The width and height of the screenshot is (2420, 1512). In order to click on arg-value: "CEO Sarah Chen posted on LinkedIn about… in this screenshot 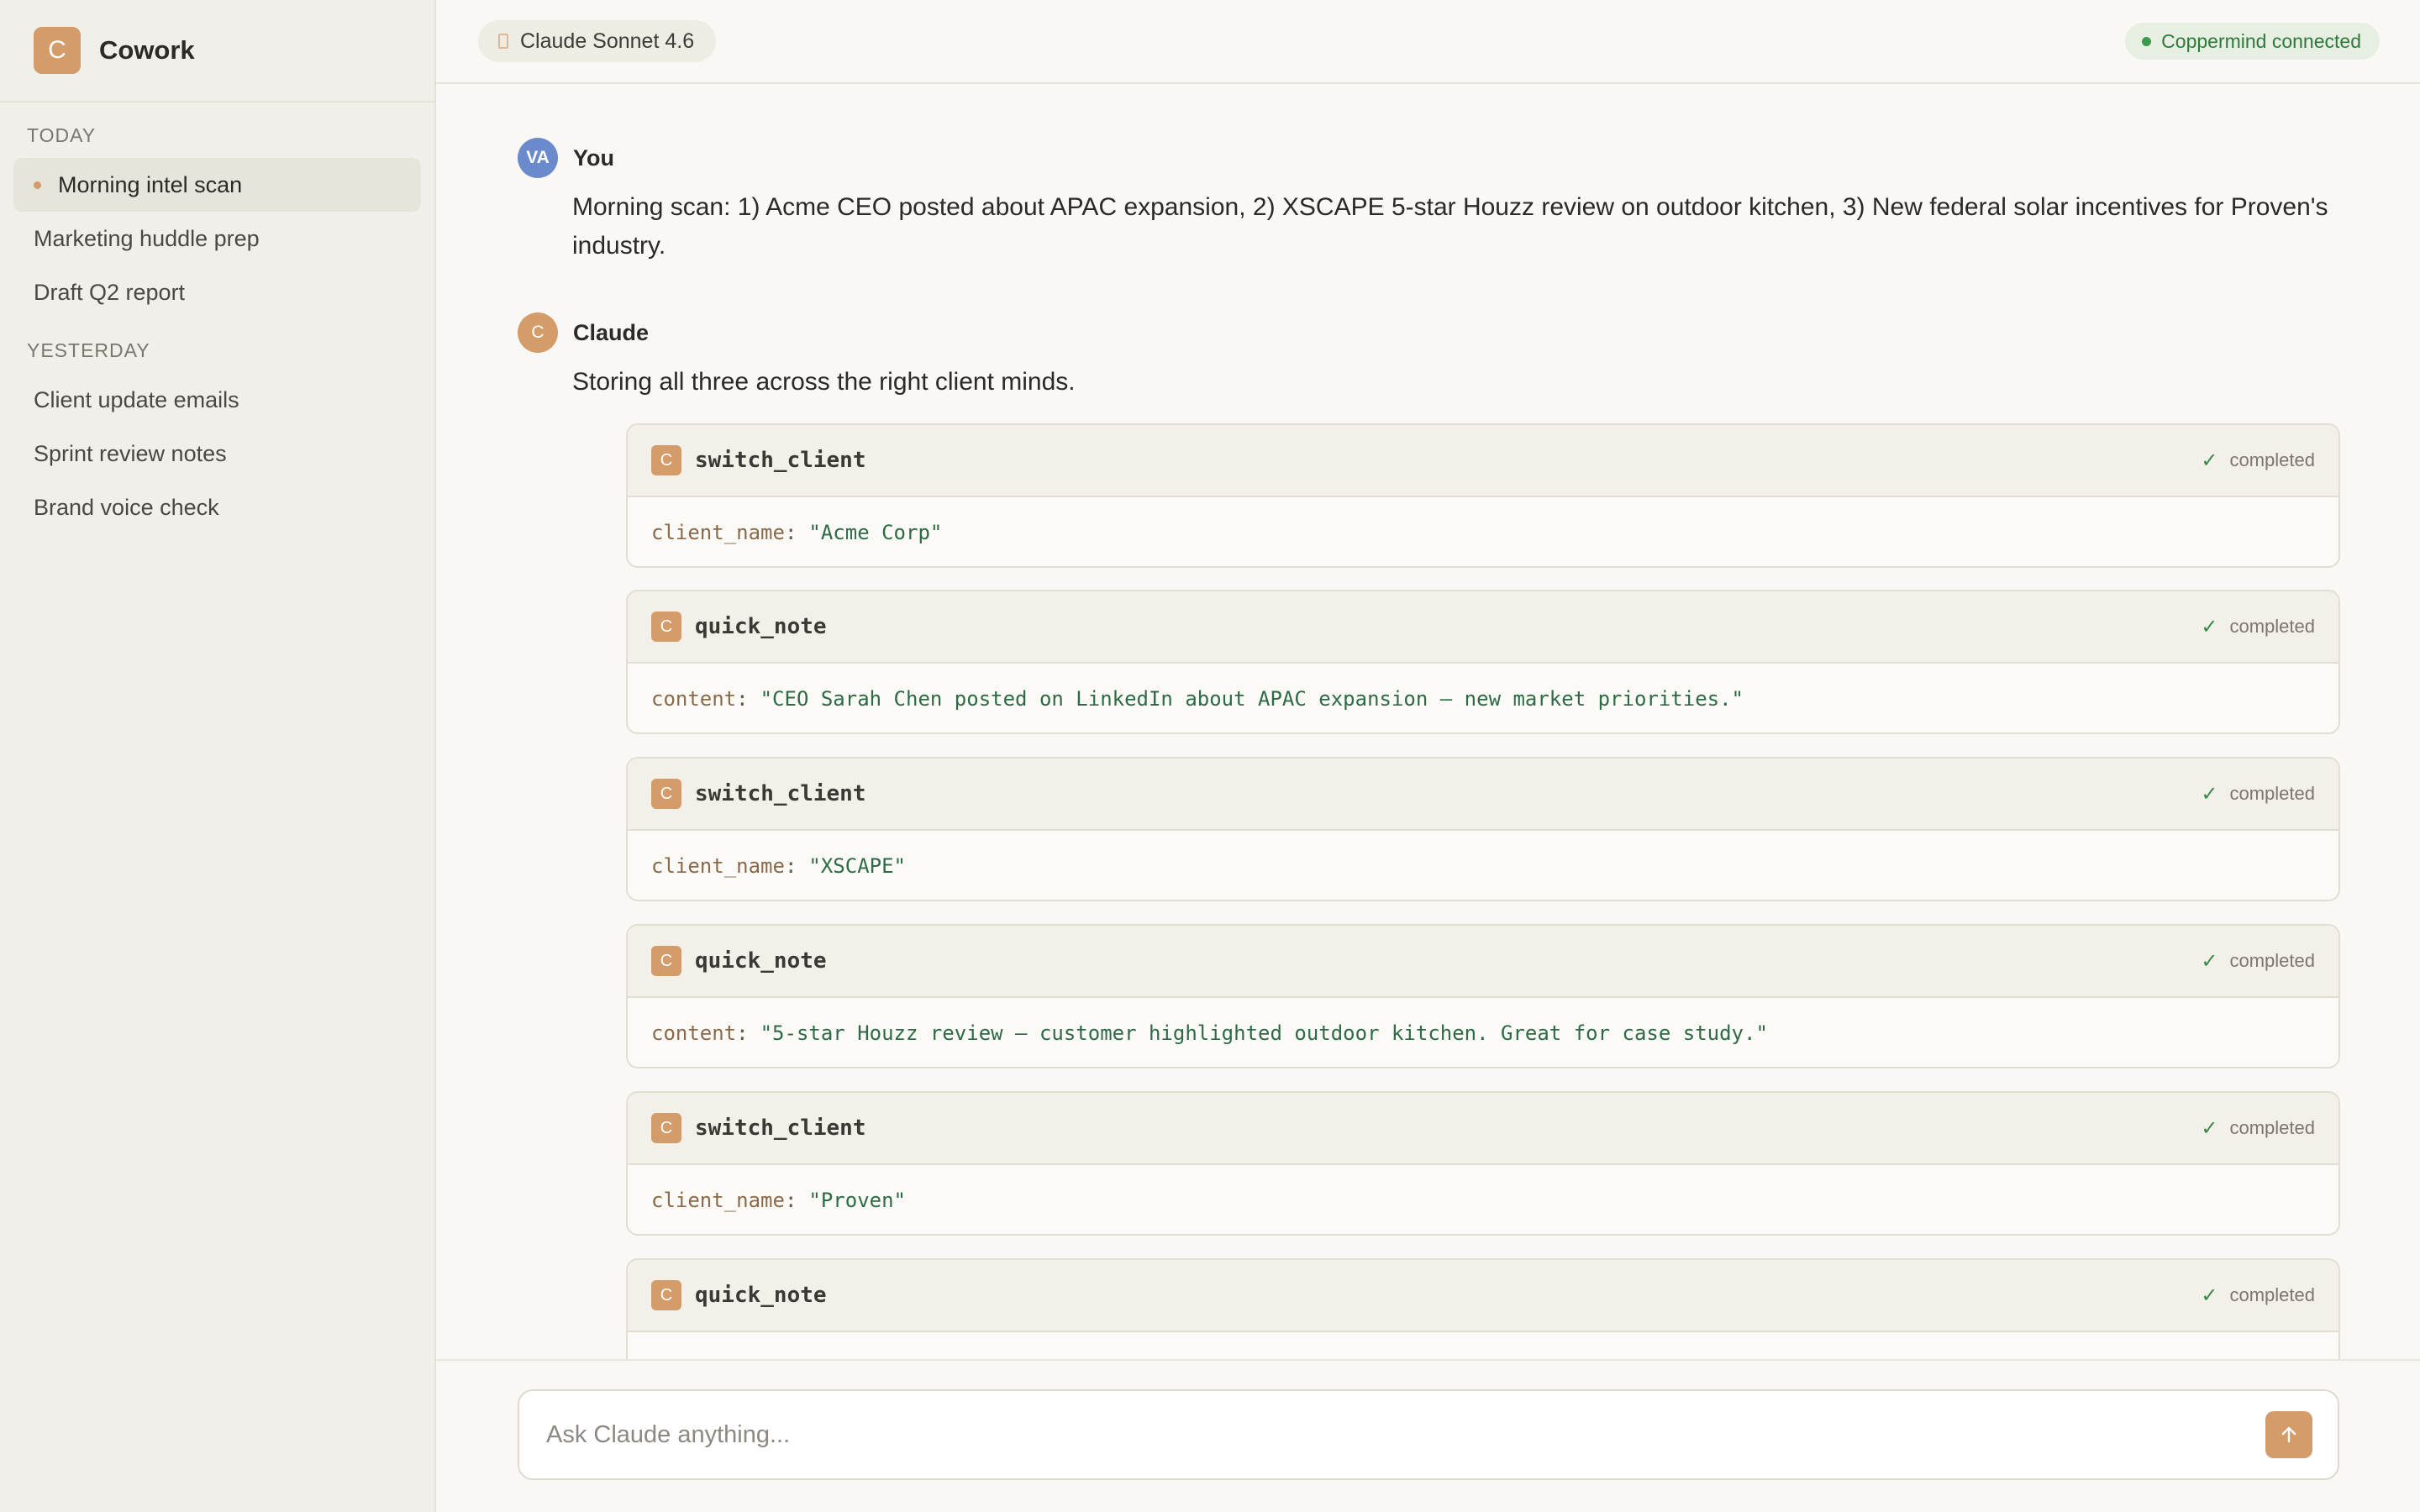, I will do `click(1252, 699)`.